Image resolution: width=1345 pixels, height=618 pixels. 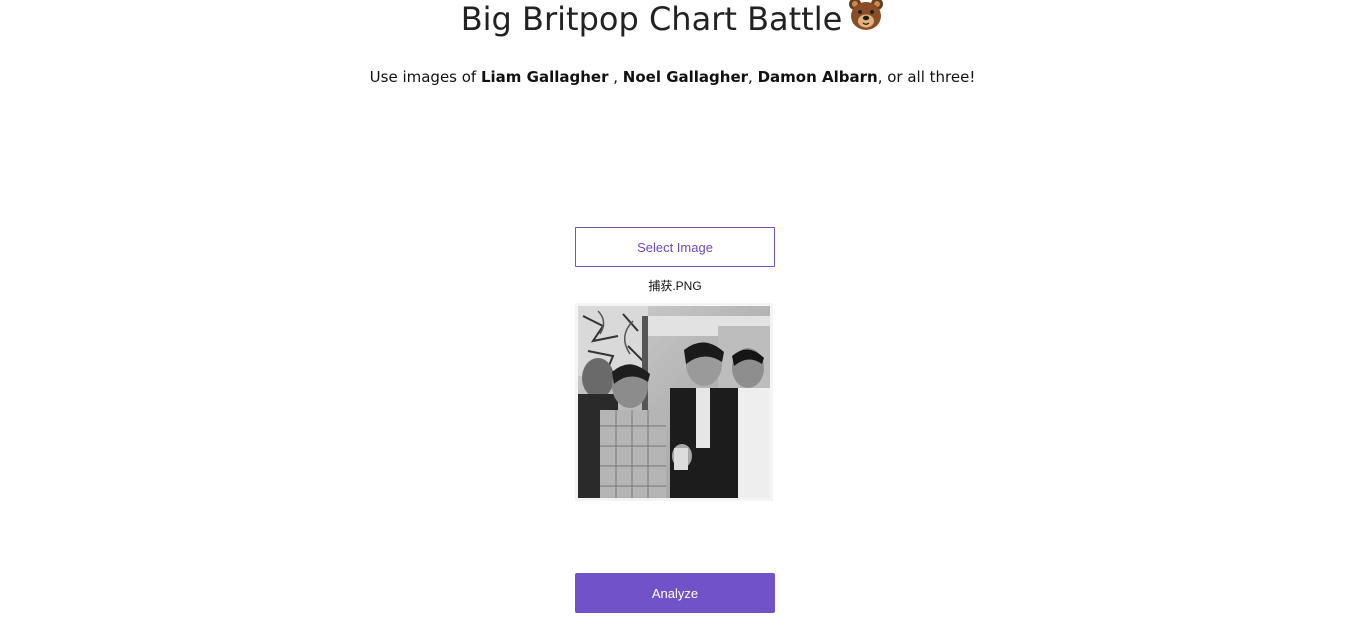 What do you see at coordinates (615, 77) in the screenshot?
I see `subtitle-sep-1: ,` at bounding box center [615, 77].